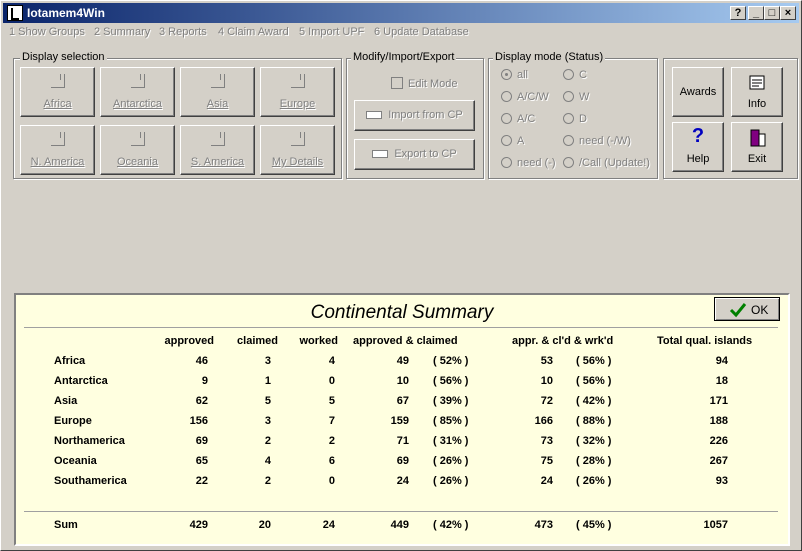  What do you see at coordinates (614, 163) in the screenshot?
I see `radio-label: /Call (Update!)` at bounding box center [614, 163].